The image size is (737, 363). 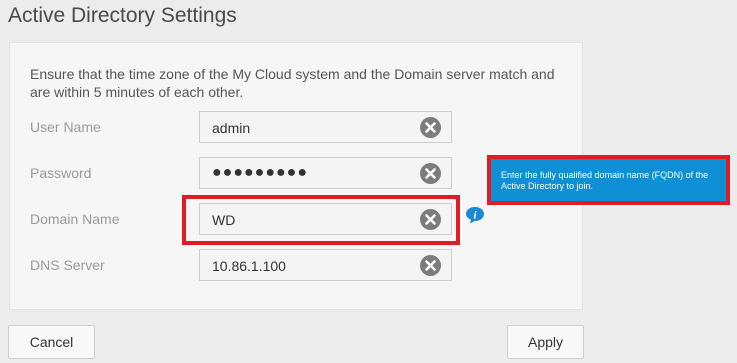 I want to click on apply-button: Apply, so click(x=545, y=342).